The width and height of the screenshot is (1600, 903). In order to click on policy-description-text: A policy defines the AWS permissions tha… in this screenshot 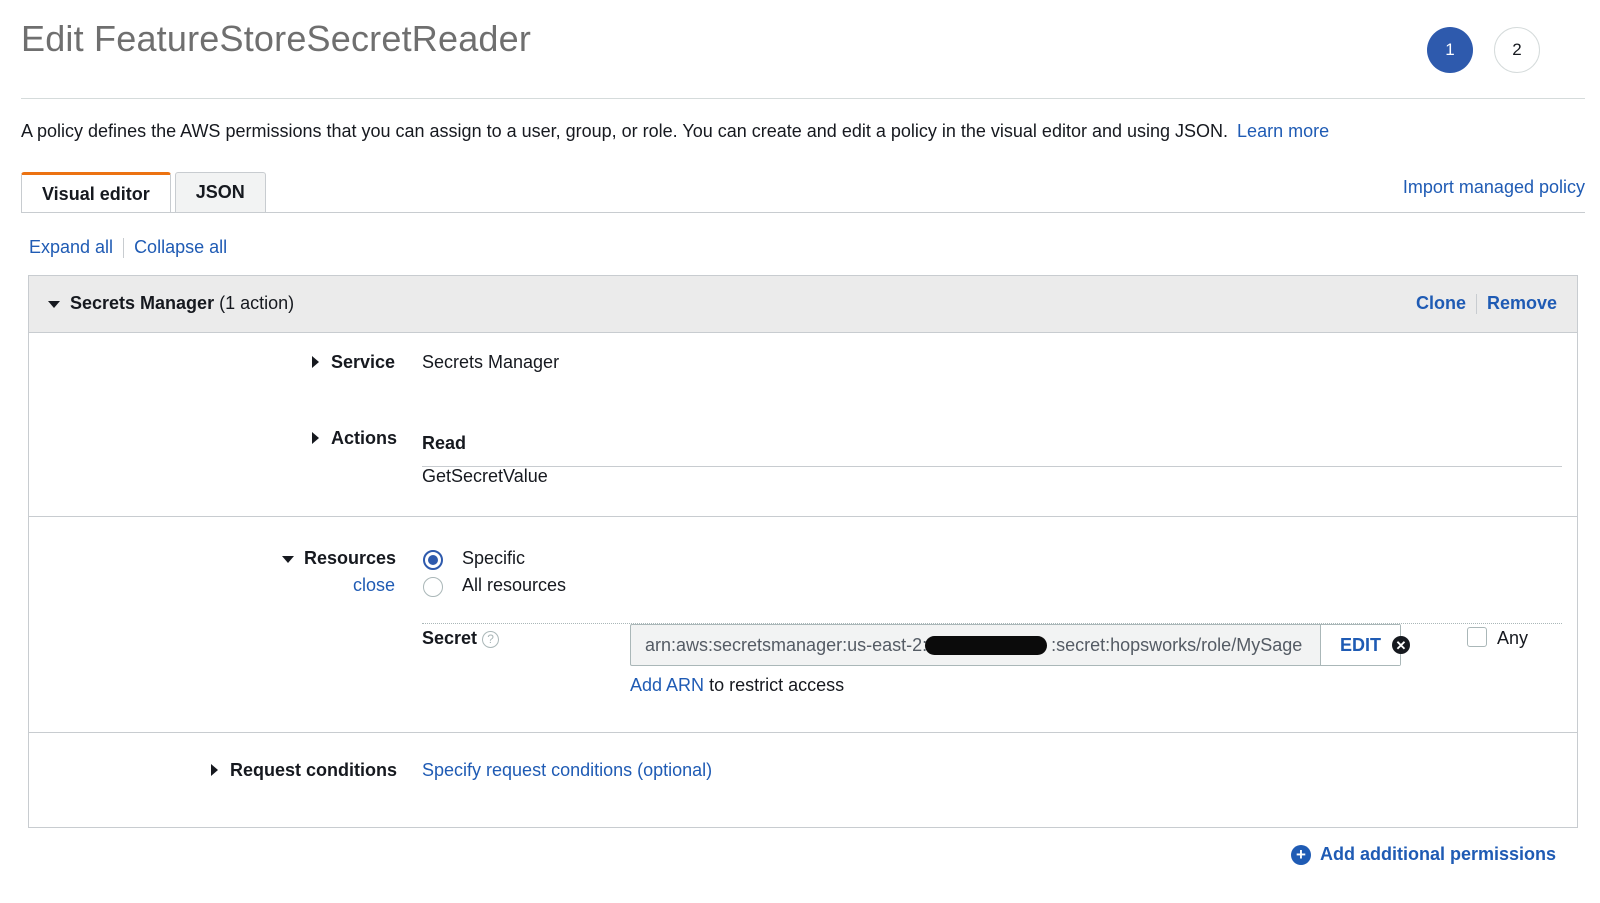, I will do `click(625, 131)`.